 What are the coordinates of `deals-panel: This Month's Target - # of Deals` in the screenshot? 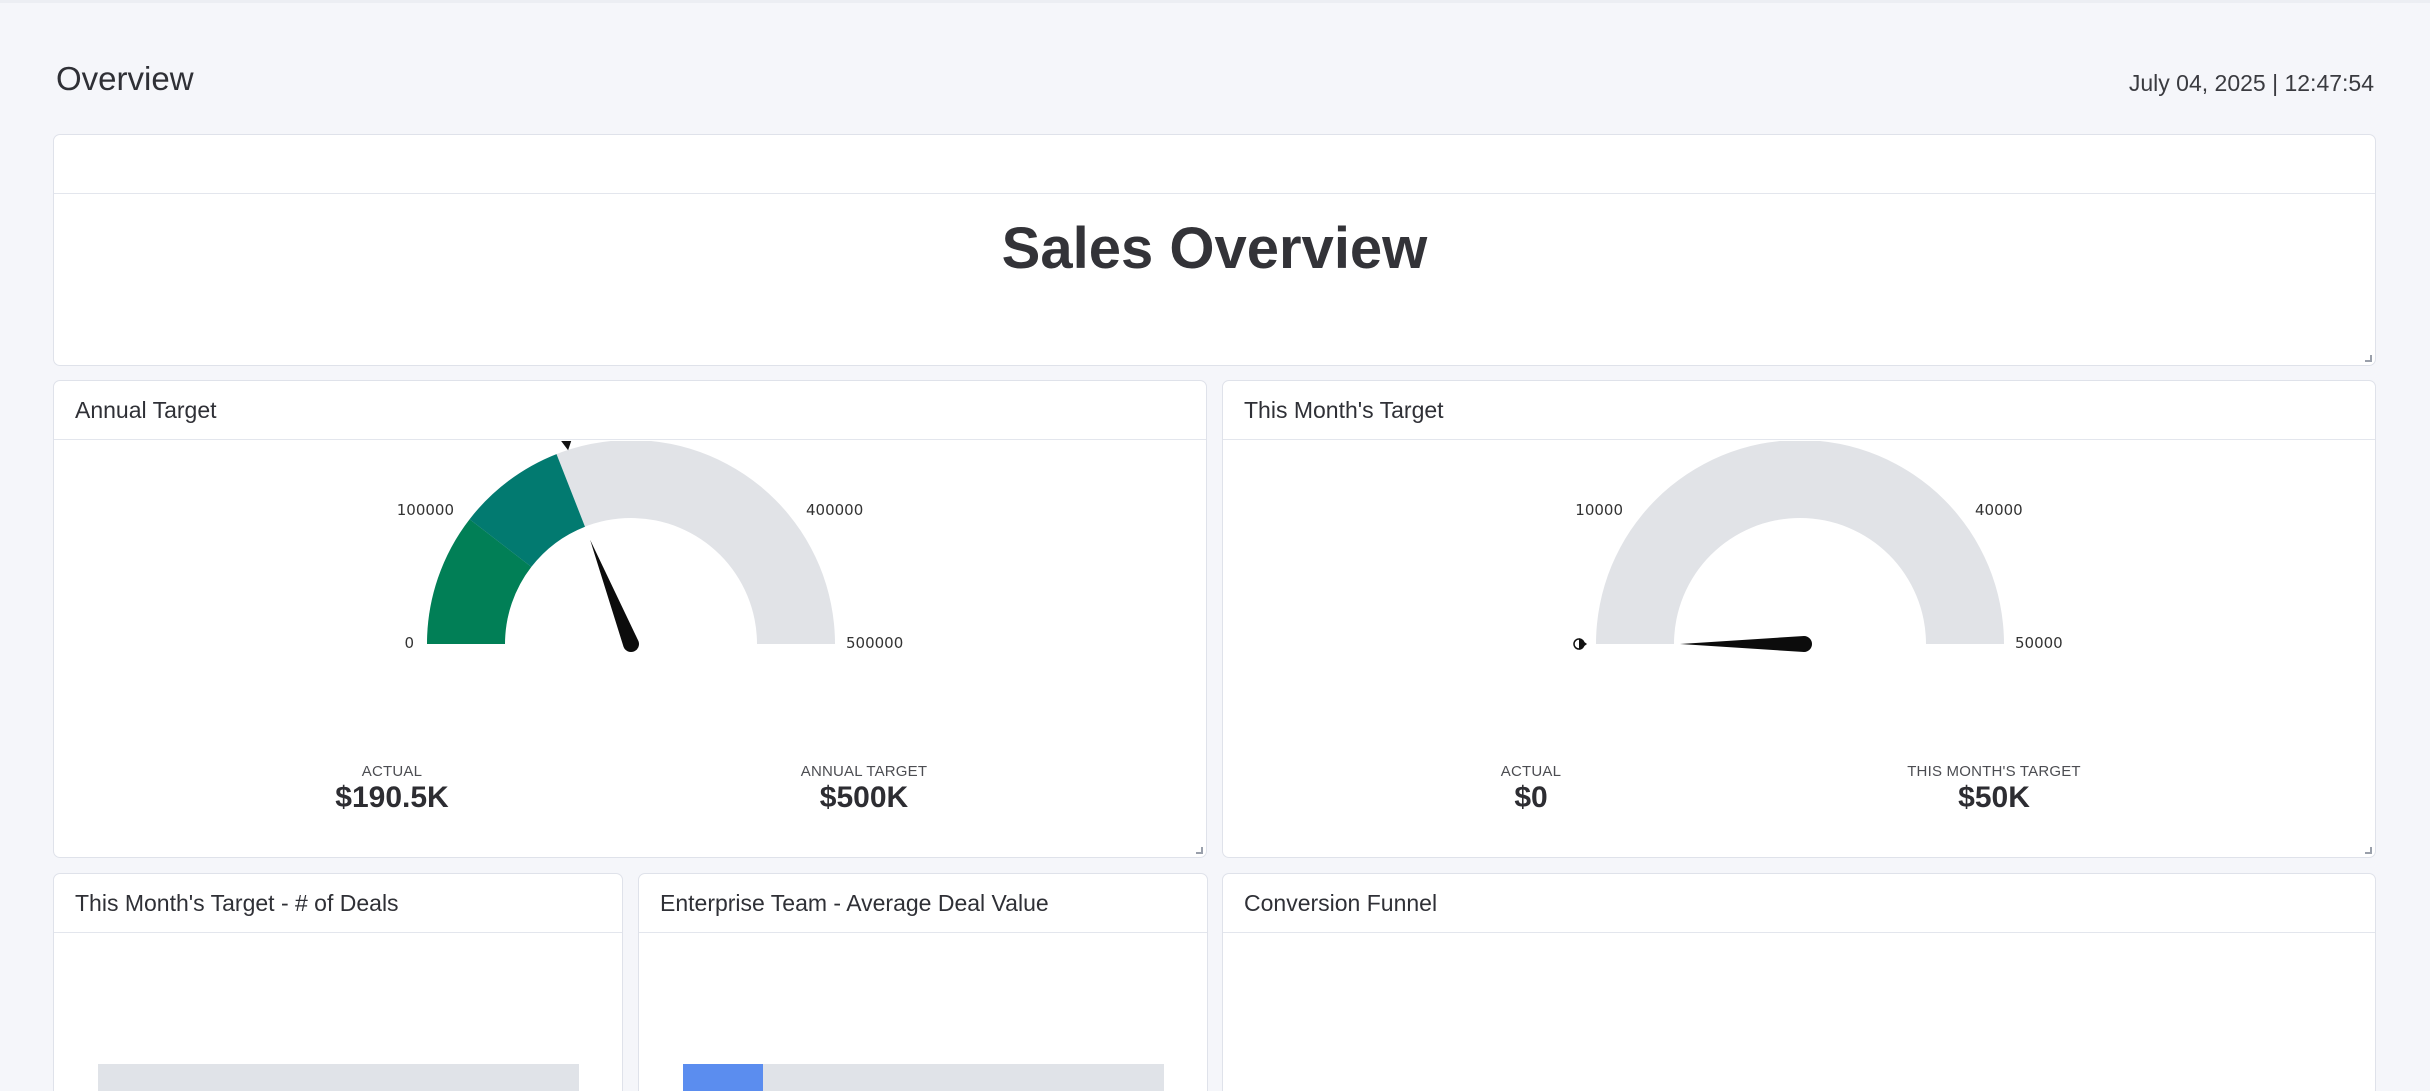 It's located at (338, 982).